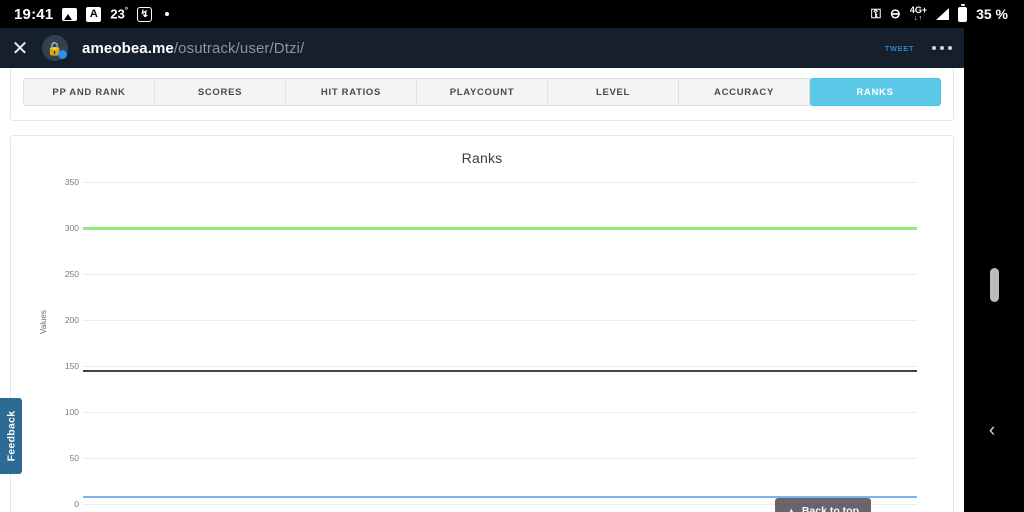 This screenshot has width=1024, height=512. What do you see at coordinates (899, 48) in the screenshot?
I see `tweet-button: TWEET` at bounding box center [899, 48].